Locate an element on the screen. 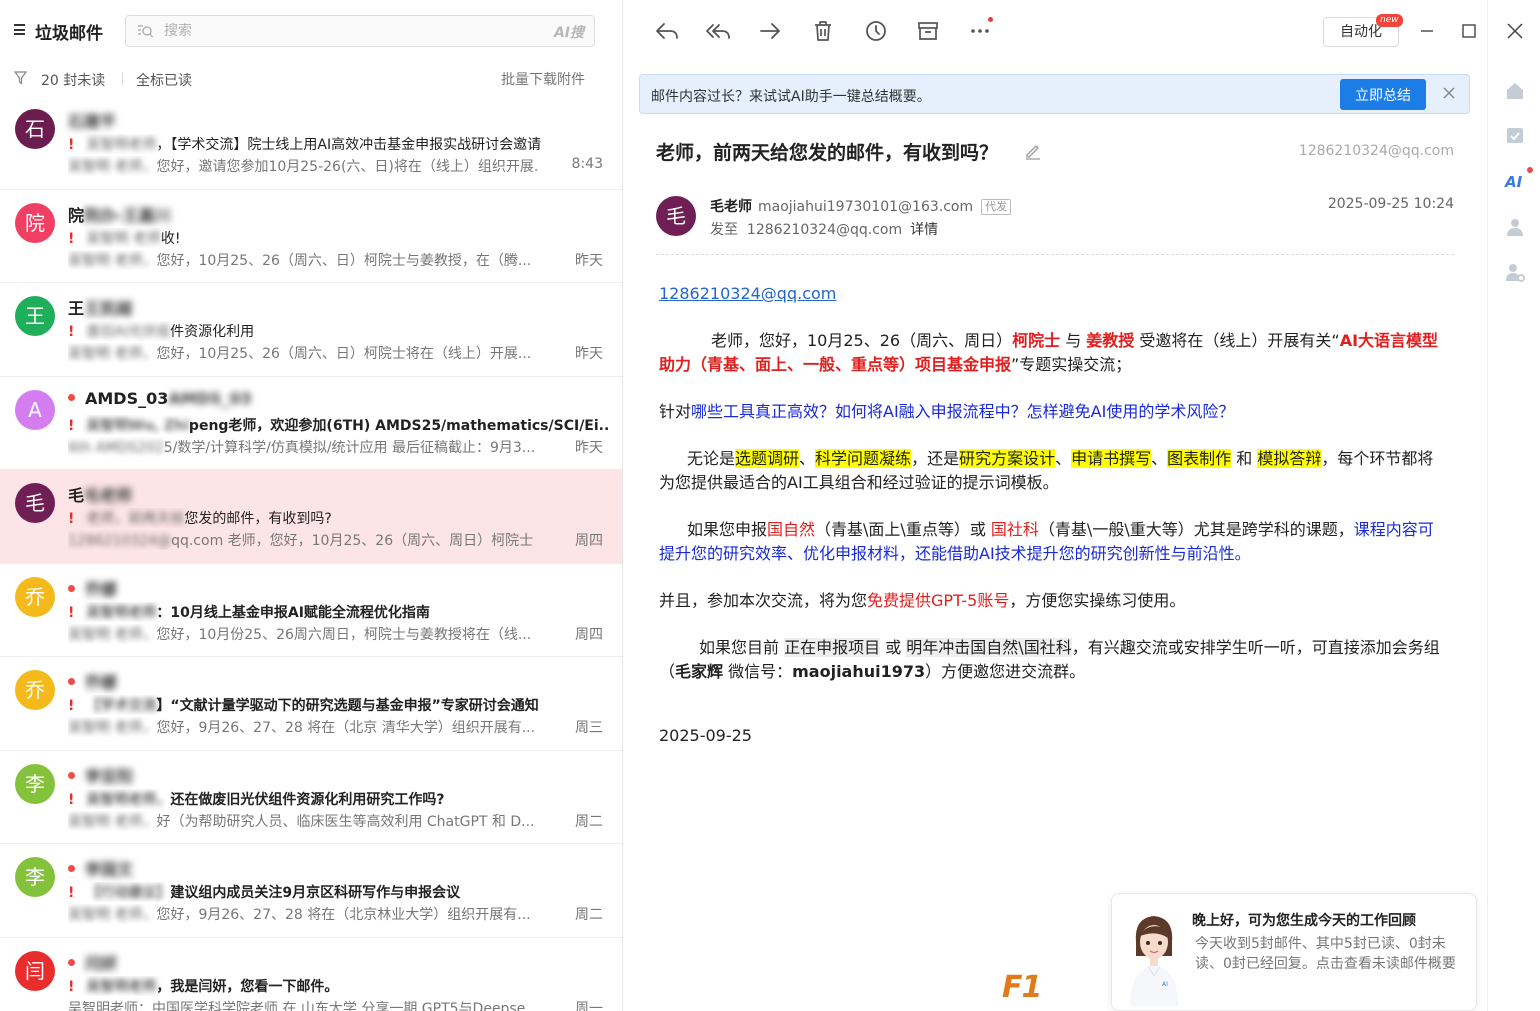  recipient-address: 1286210324@qq.com is located at coordinates (1376, 151).